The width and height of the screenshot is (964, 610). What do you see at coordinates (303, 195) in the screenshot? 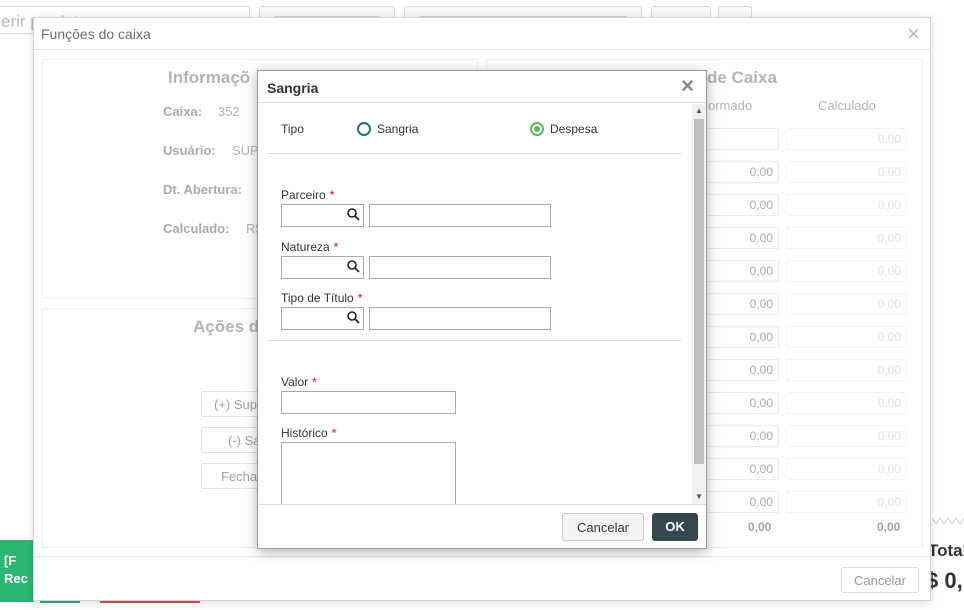
I see `parceiro-label-text: Parceiro` at bounding box center [303, 195].